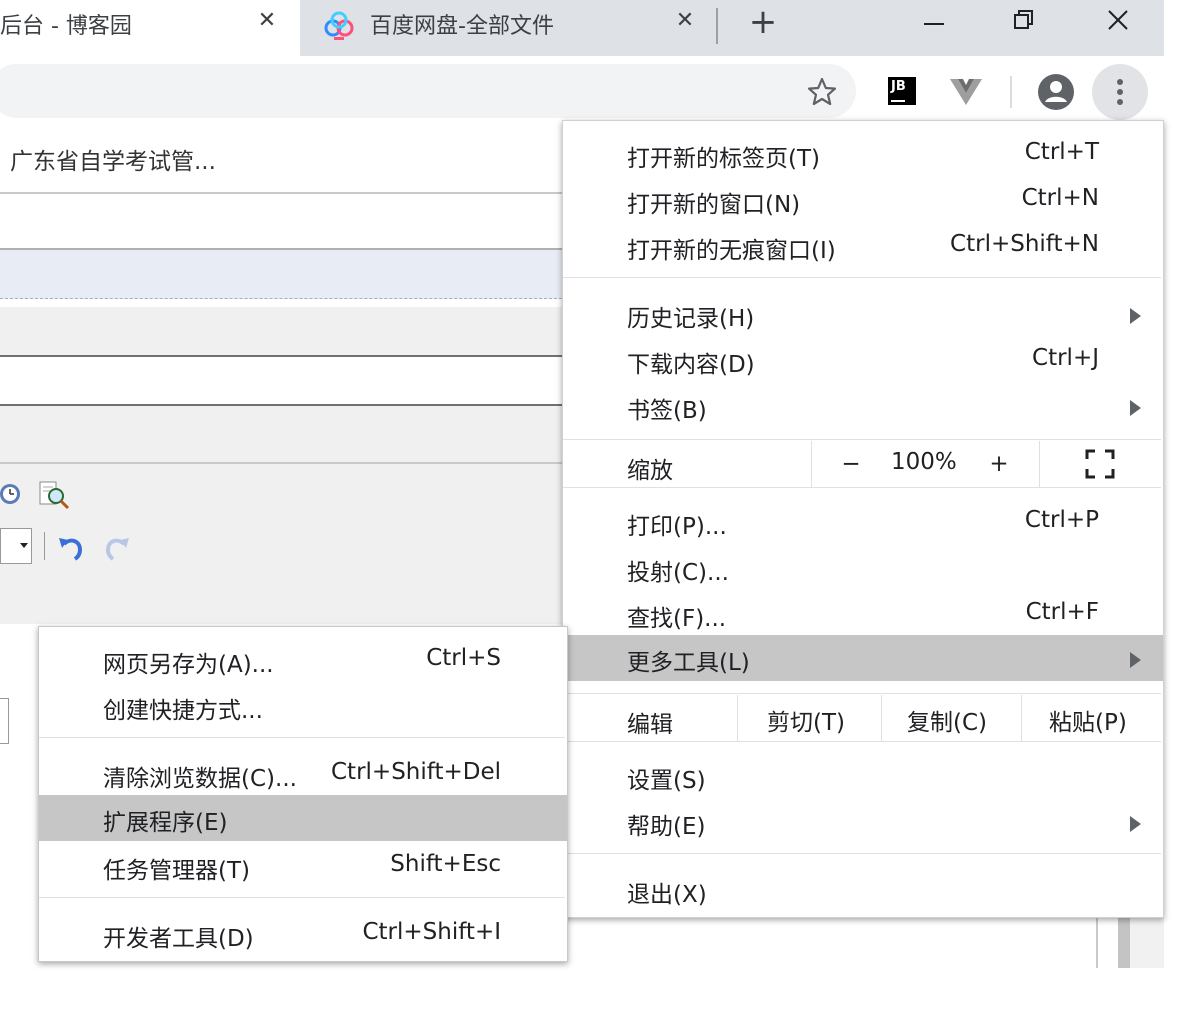 Image resolution: width=1194 pixels, height=1010 pixels. What do you see at coordinates (863, 406) in the screenshot?
I see `menu-item-bookmarks: 书签(B)` at bounding box center [863, 406].